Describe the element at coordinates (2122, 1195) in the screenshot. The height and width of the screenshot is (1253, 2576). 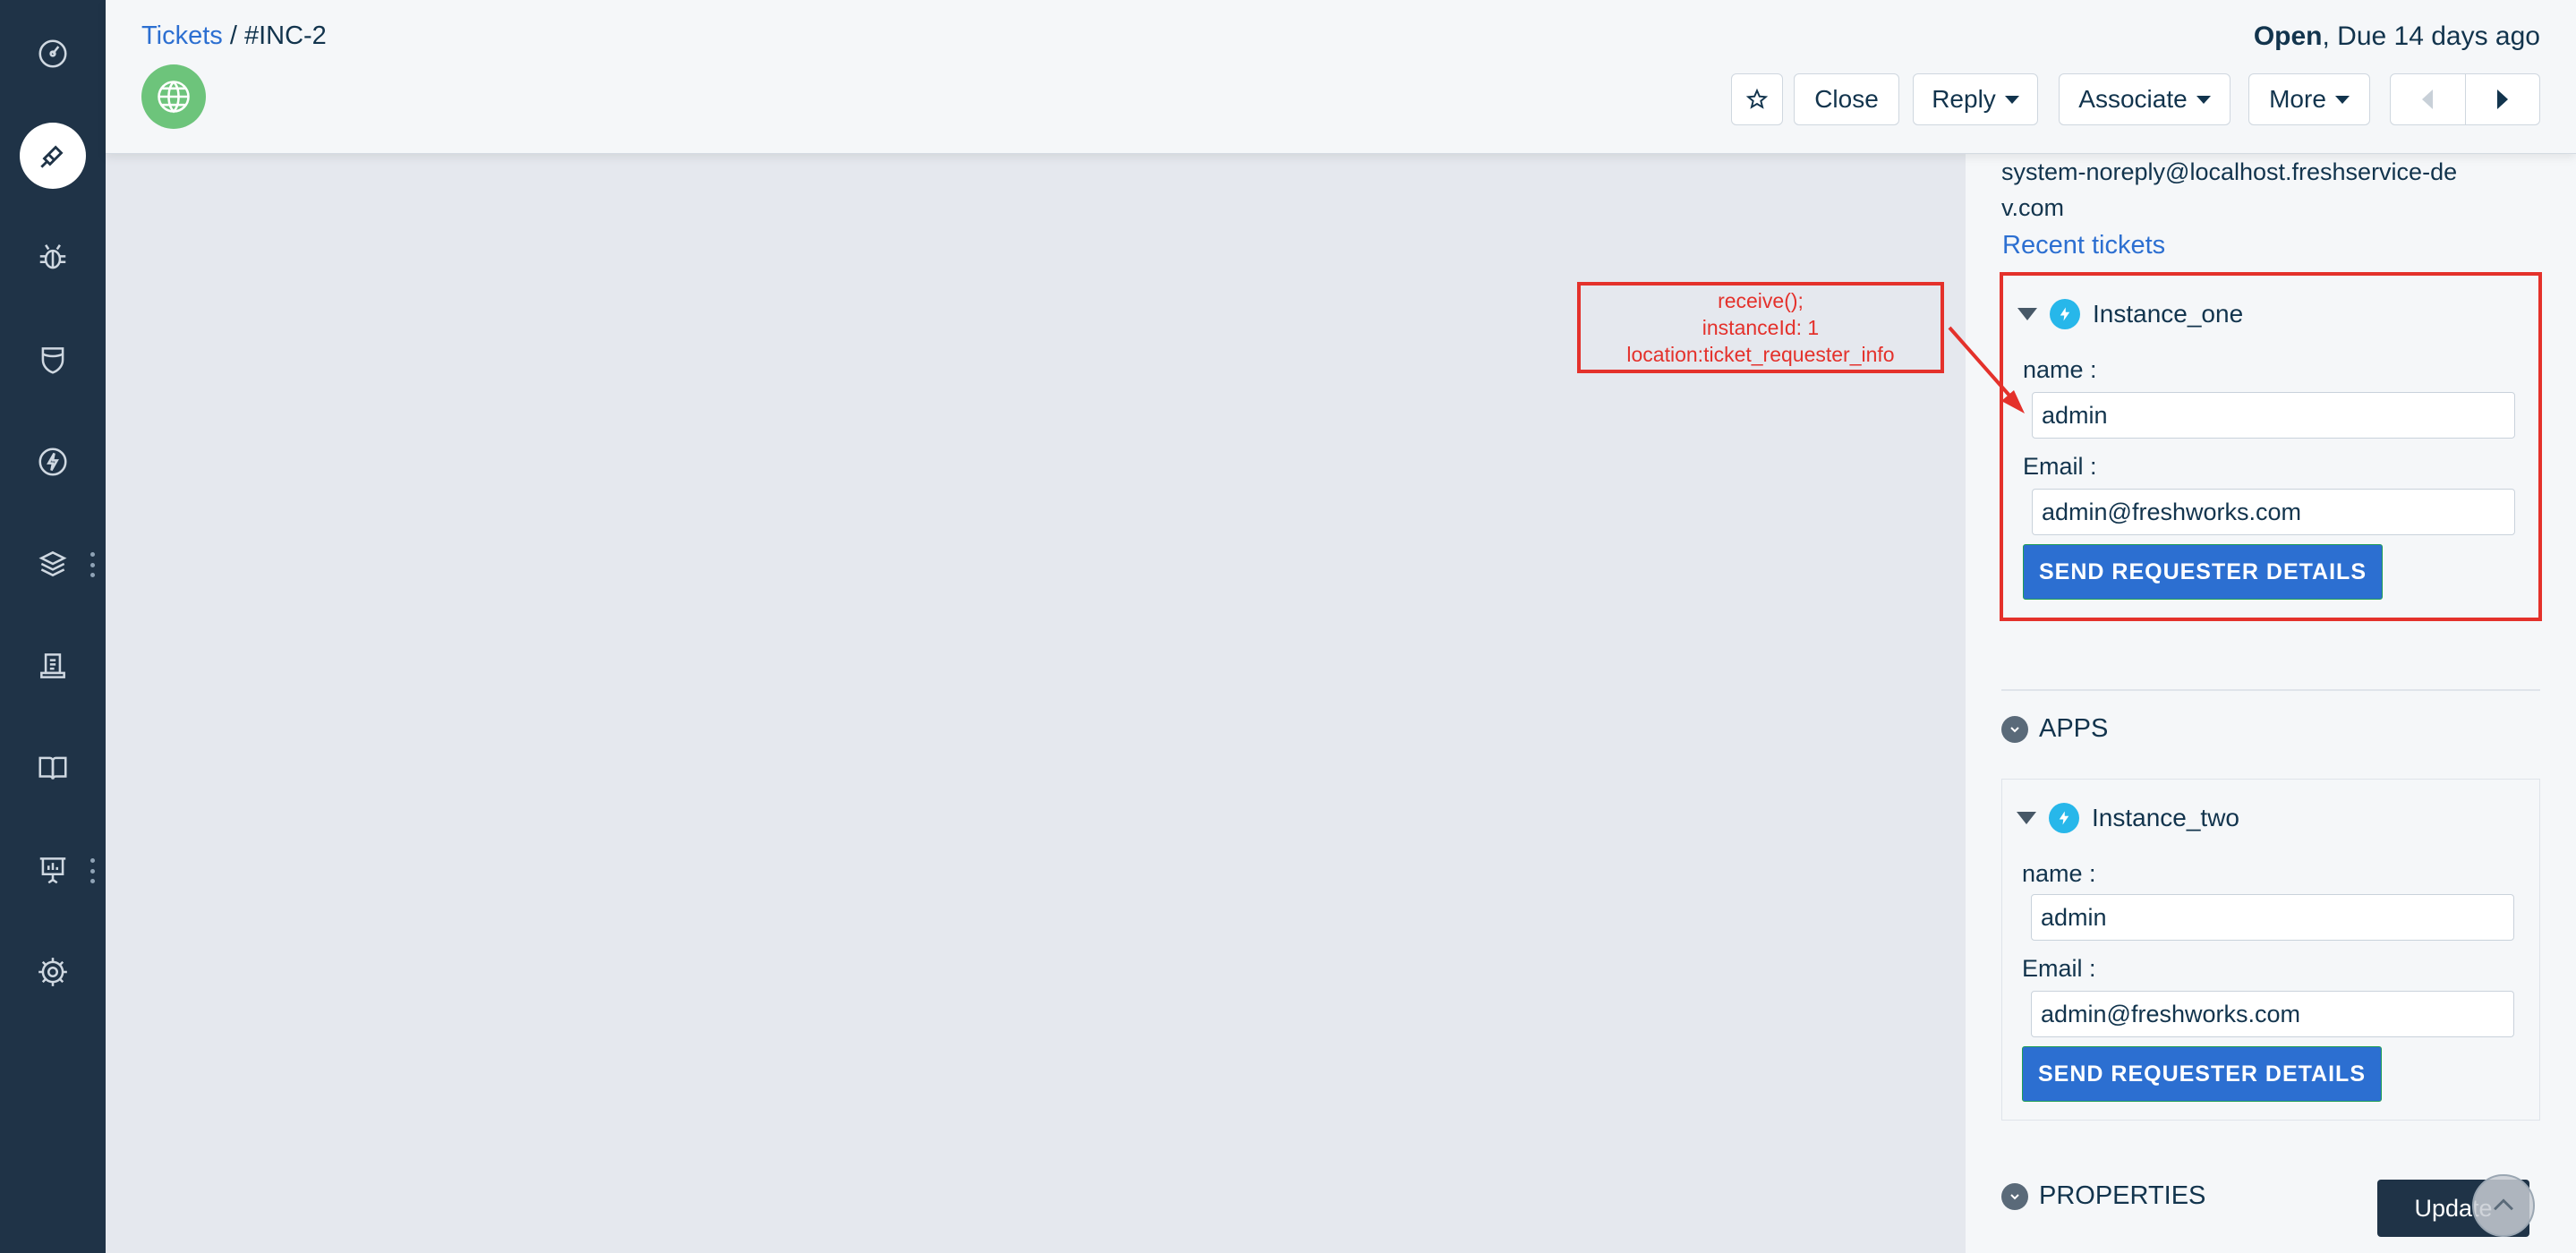
I see `properties-section-title: PROPERTIES` at that location.